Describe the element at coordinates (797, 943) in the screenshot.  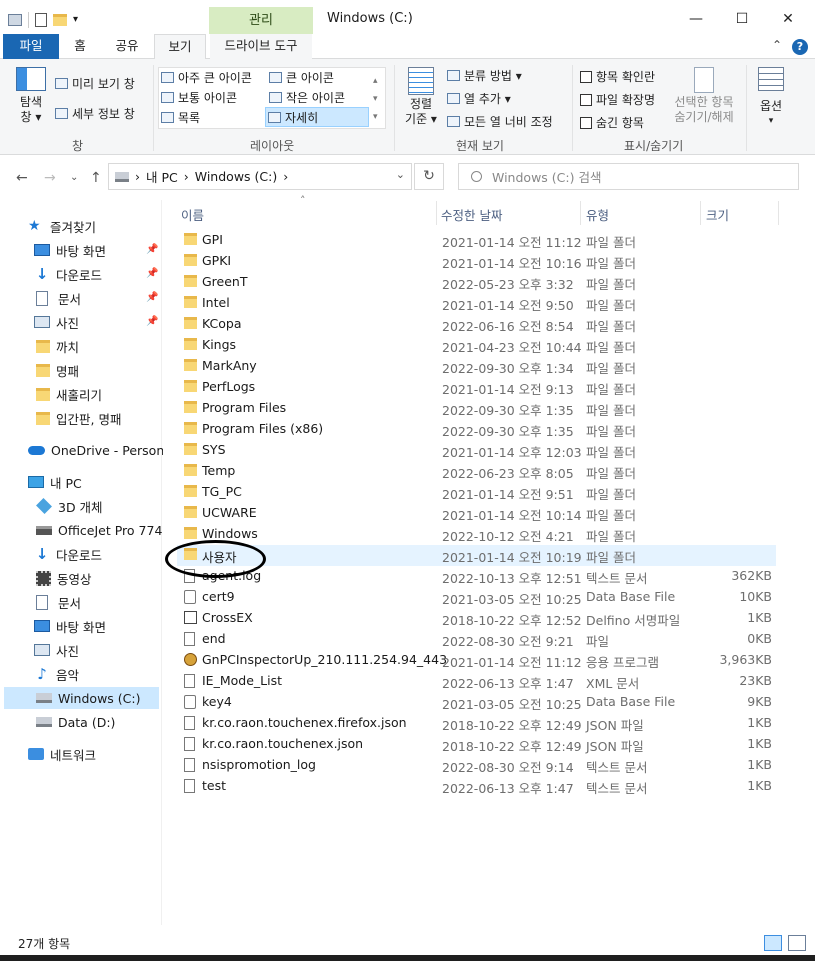
I see `large-icons-view-toggle` at that location.